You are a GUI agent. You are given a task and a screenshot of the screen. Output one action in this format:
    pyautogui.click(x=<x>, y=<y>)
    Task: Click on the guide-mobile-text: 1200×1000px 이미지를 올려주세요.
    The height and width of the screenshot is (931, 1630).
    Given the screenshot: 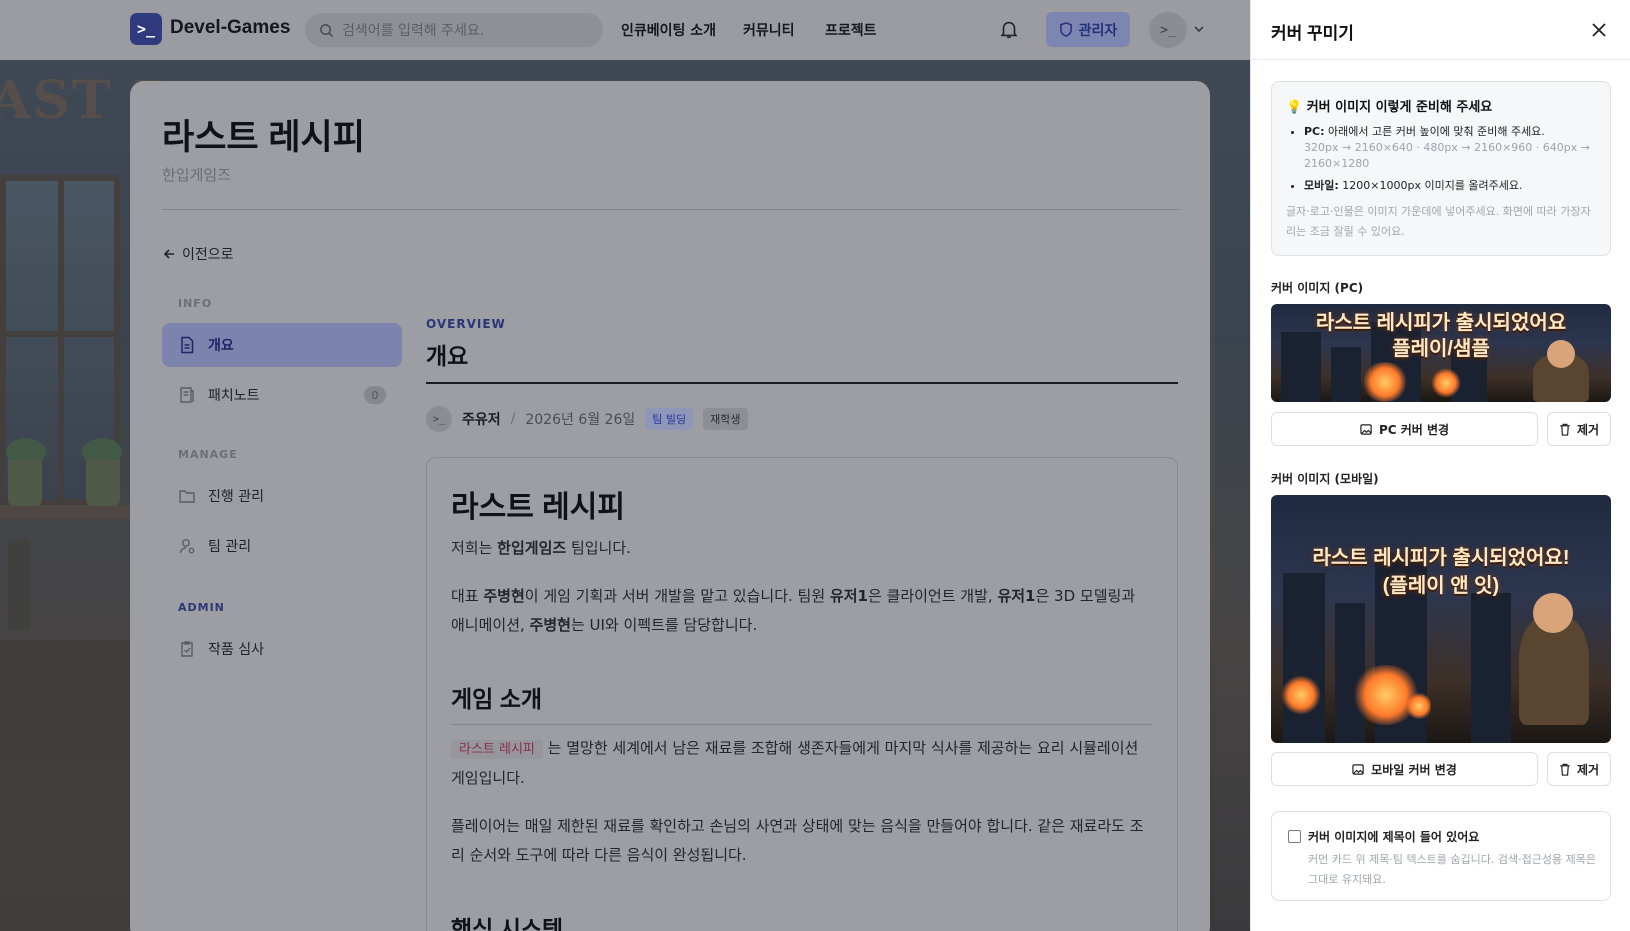 What is the action you would take?
    pyautogui.click(x=1432, y=185)
    